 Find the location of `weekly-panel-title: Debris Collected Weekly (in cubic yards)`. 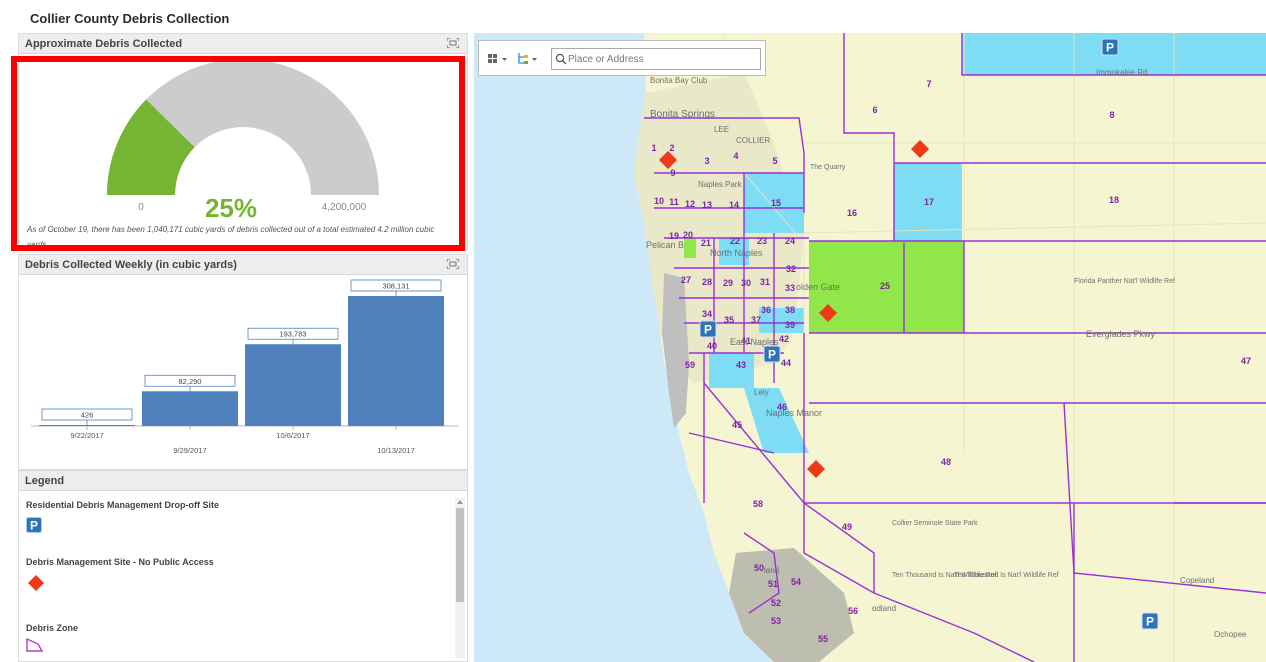

weekly-panel-title: Debris Collected Weekly (in cubic yards) is located at coordinates (131, 265).